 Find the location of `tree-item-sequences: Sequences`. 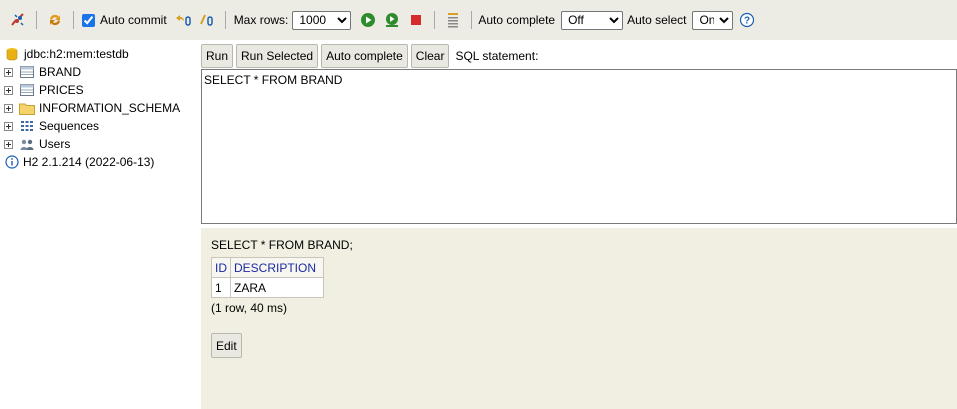

tree-item-sequences: Sequences is located at coordinates (100, 126).